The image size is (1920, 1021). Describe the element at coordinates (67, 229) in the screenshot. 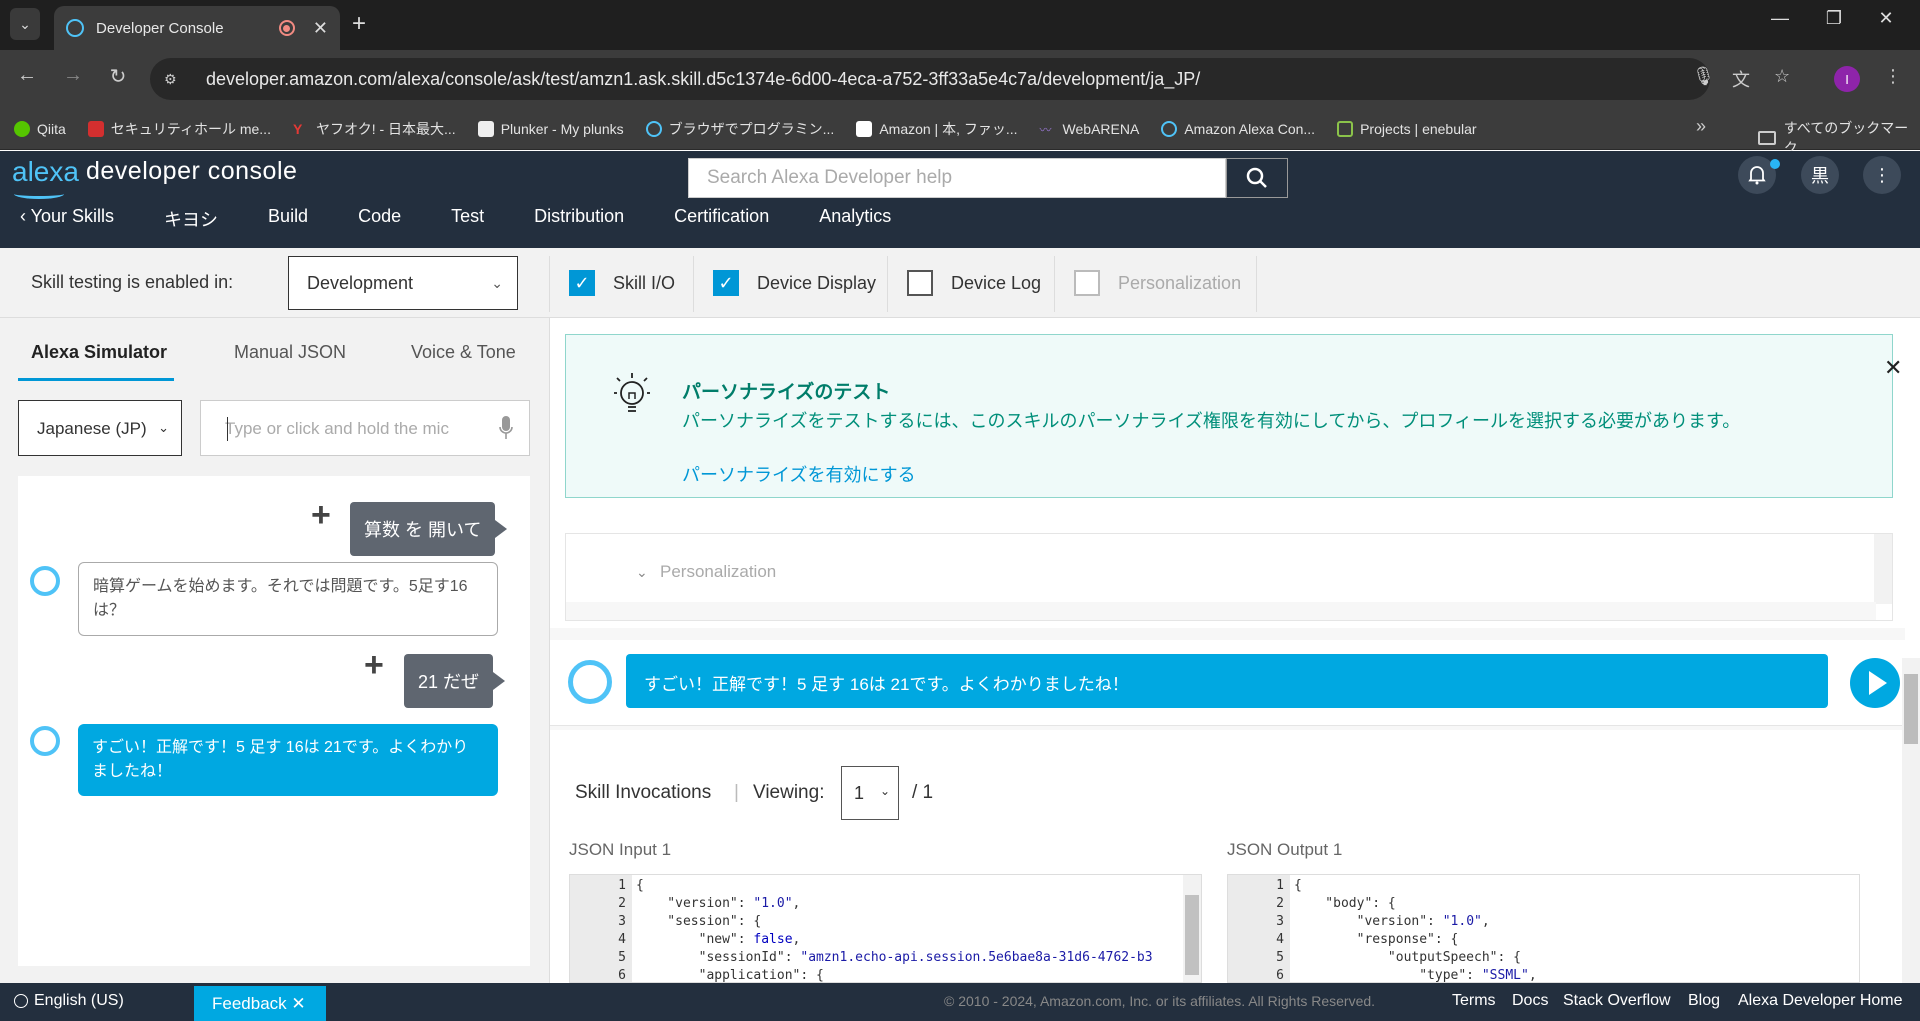

I see `nav-your-skills: ‹ Your Skills` at that location.